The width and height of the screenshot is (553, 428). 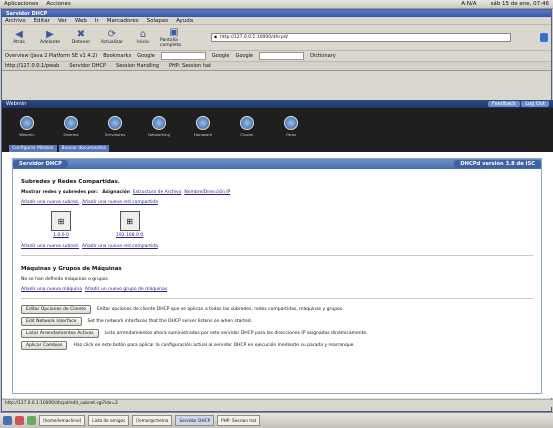 I want to click on forward-button: ▶ Adelante, so click(x=50, y=38).